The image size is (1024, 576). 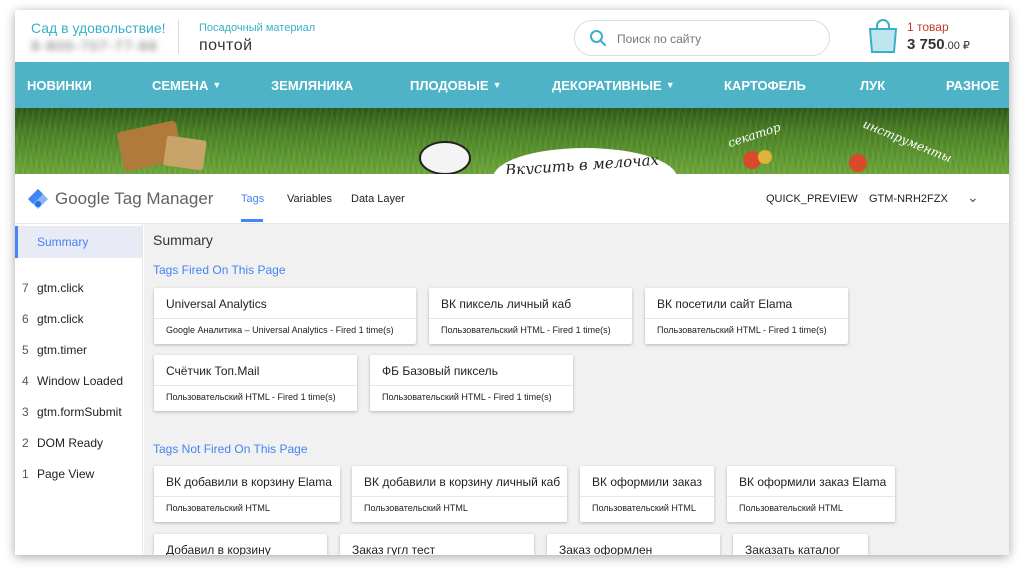 What do you see at coordinates (606, 549) in the screenshot?
I see `tag-name: Заказ оформлен` at bounding box center [606, 549].